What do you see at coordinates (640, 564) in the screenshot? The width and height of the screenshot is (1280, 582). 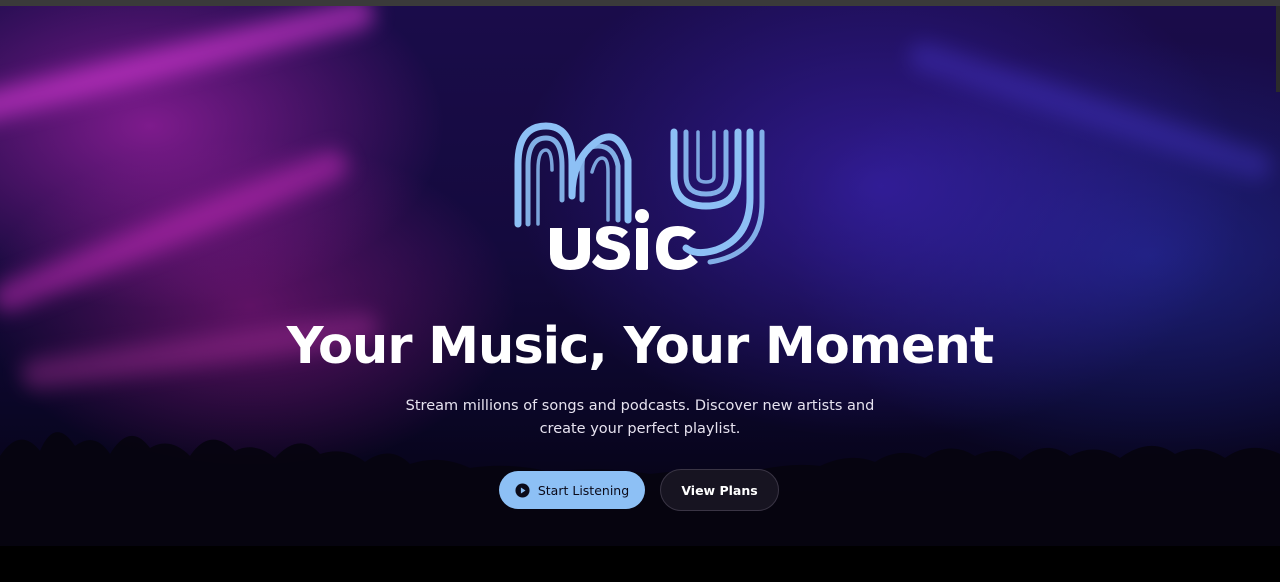 I see `page-below-hero` at bounding box center [640, 564].